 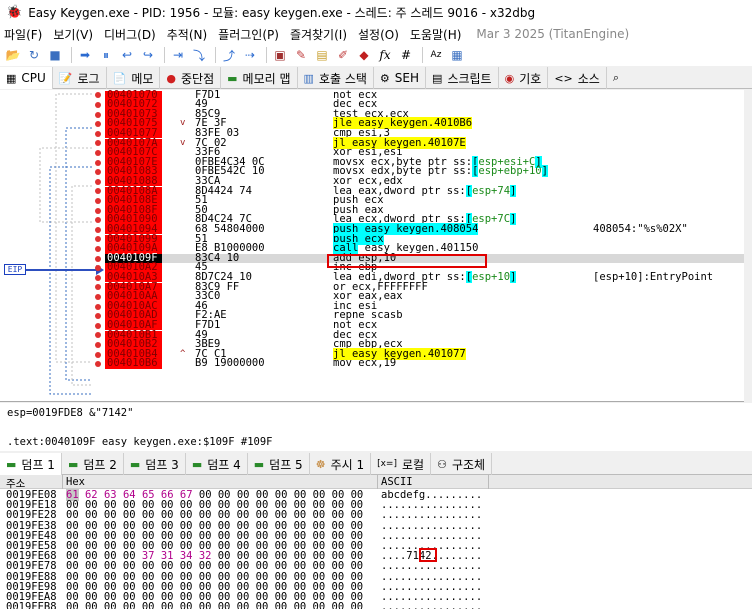 I want to click on restart-icon: ↻, so click(x=34, y=55).